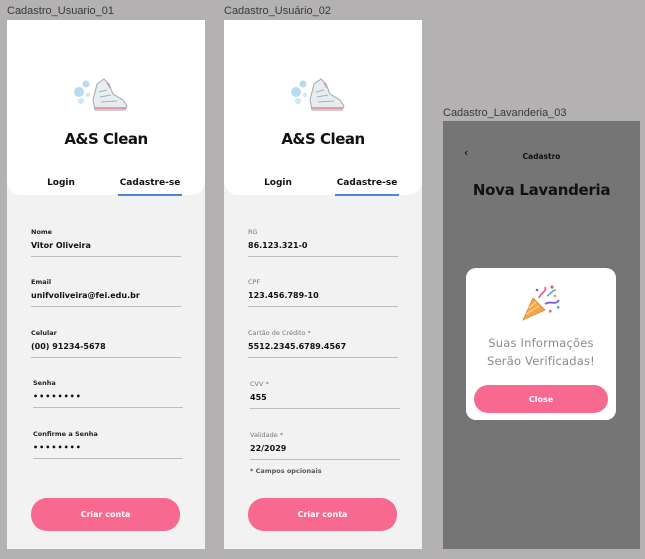  I want to click on optional-fields-note: * Campos opcionais, so click(286, 471).